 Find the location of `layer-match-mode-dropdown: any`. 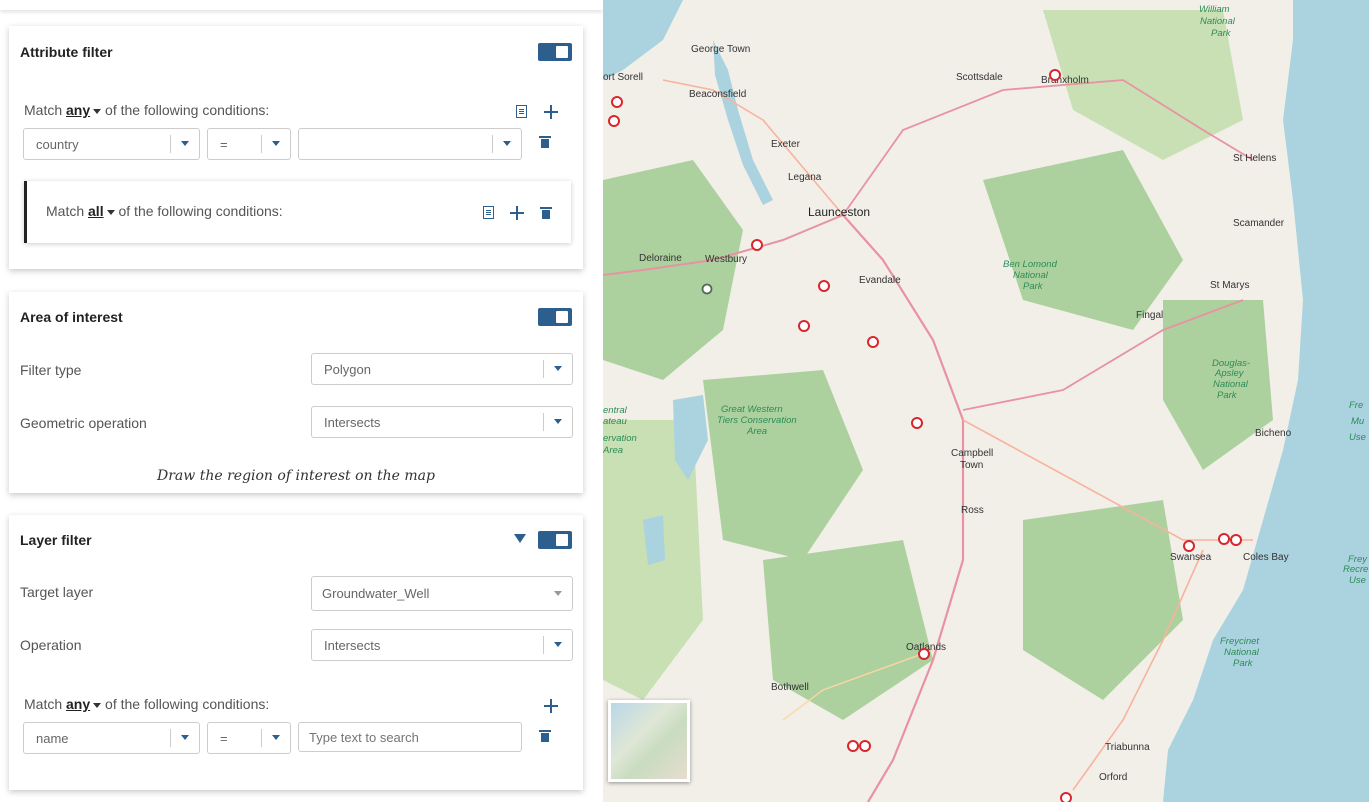

layer-match-mode-dropdown: any is located at coordinates (78, 704).